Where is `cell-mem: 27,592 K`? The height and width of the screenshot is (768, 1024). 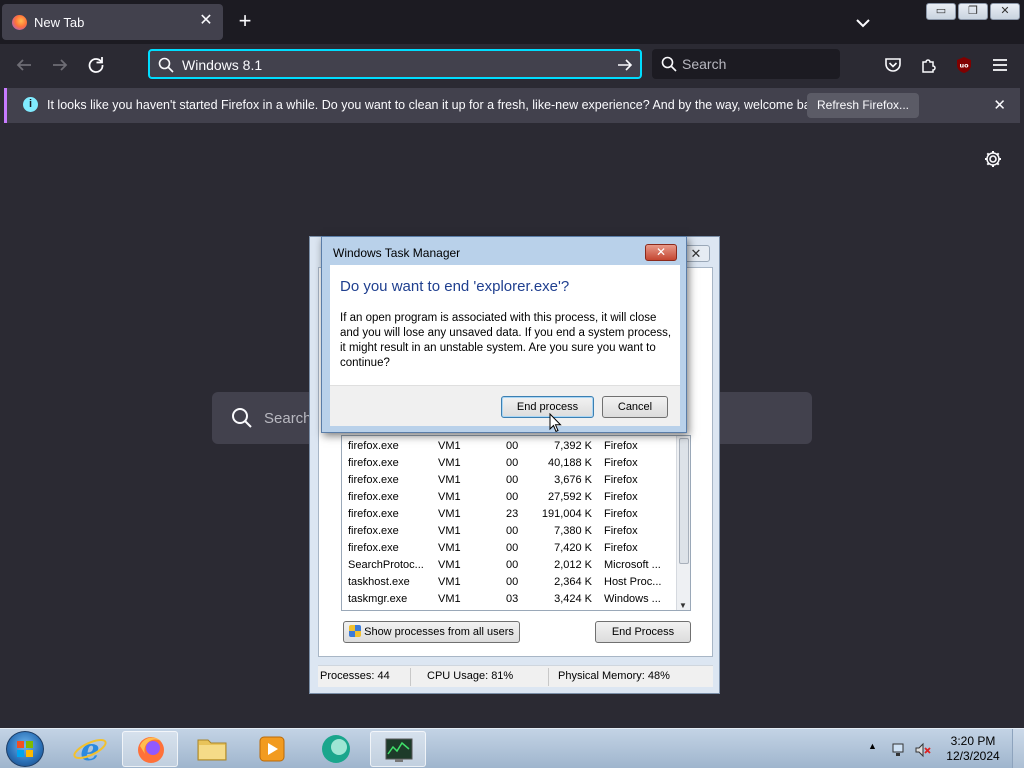
cell-mem: 27,592 K is located at coordinates (569, 497).